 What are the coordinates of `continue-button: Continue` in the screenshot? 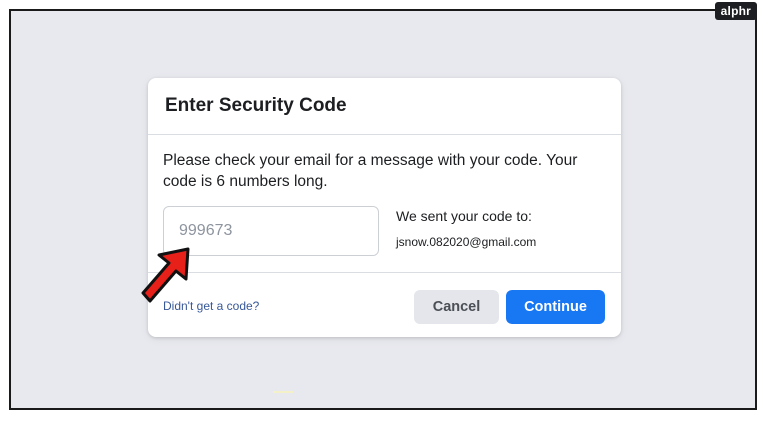 It's located at (555, 307).